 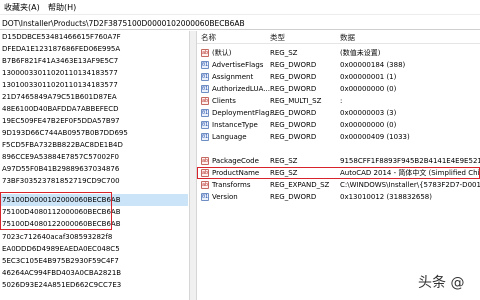 What do you see at coordinates (231, 185) in the screenshot?
I see `value-name: Transforms` at bounding box center [231, 185].